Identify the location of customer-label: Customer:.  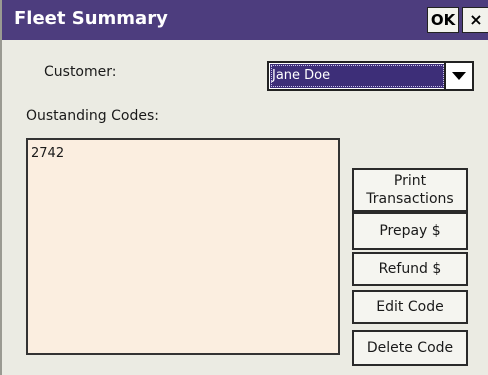
(80, 72).